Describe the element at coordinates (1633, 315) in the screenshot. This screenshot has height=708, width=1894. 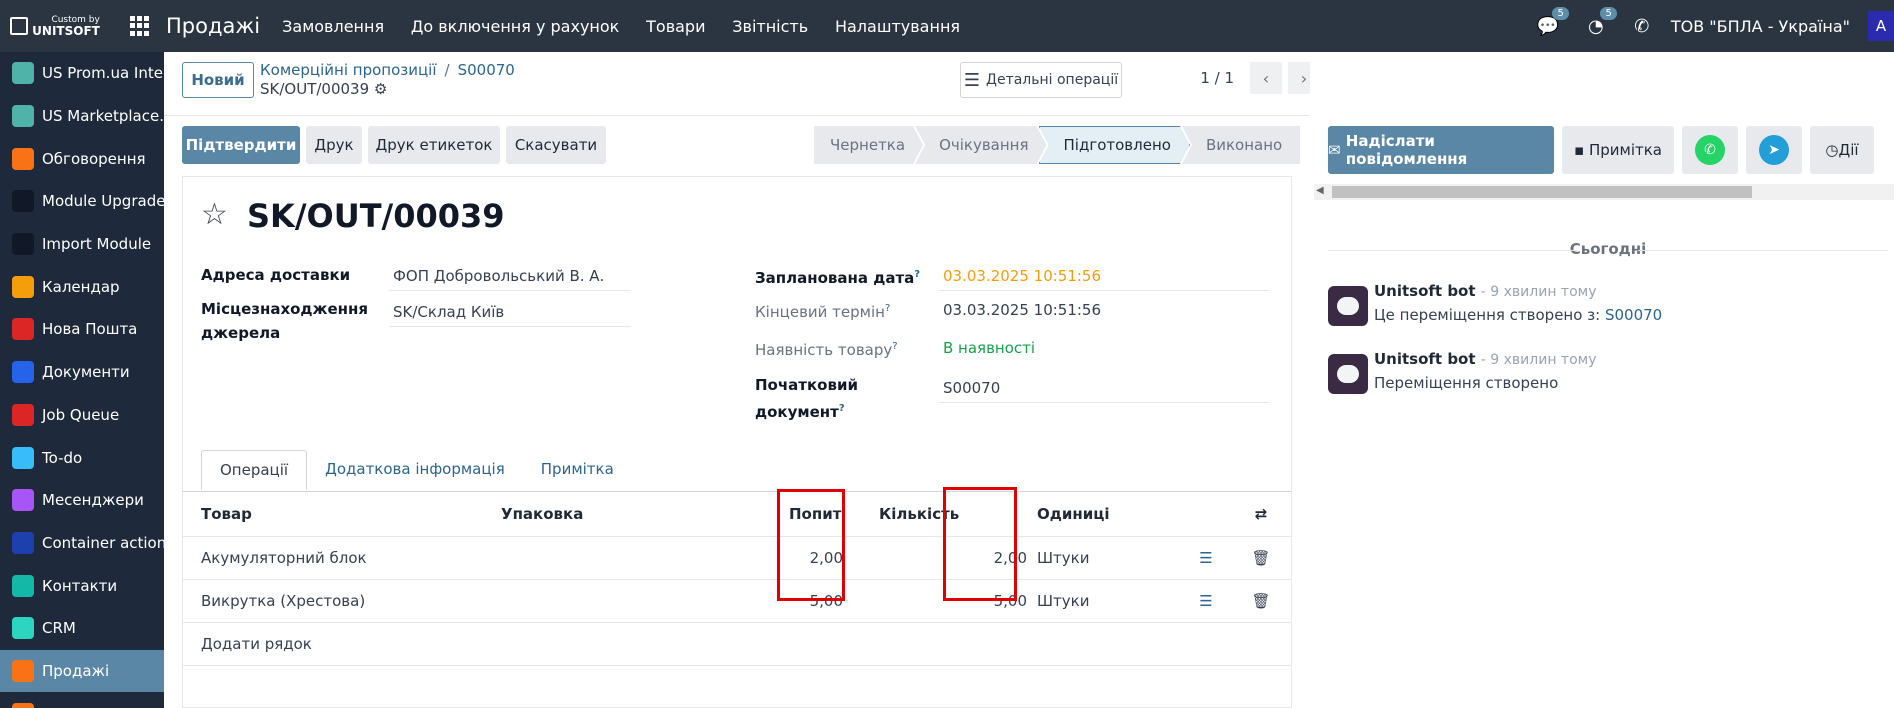
I see `message-link: S00070` at that location.